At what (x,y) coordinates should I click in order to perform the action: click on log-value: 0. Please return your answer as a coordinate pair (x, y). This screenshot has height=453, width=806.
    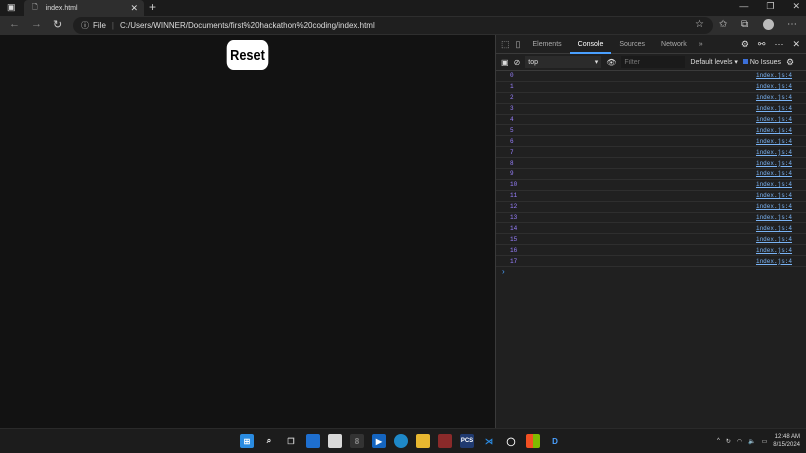
    Looking at the image, I should click on (512, 76).